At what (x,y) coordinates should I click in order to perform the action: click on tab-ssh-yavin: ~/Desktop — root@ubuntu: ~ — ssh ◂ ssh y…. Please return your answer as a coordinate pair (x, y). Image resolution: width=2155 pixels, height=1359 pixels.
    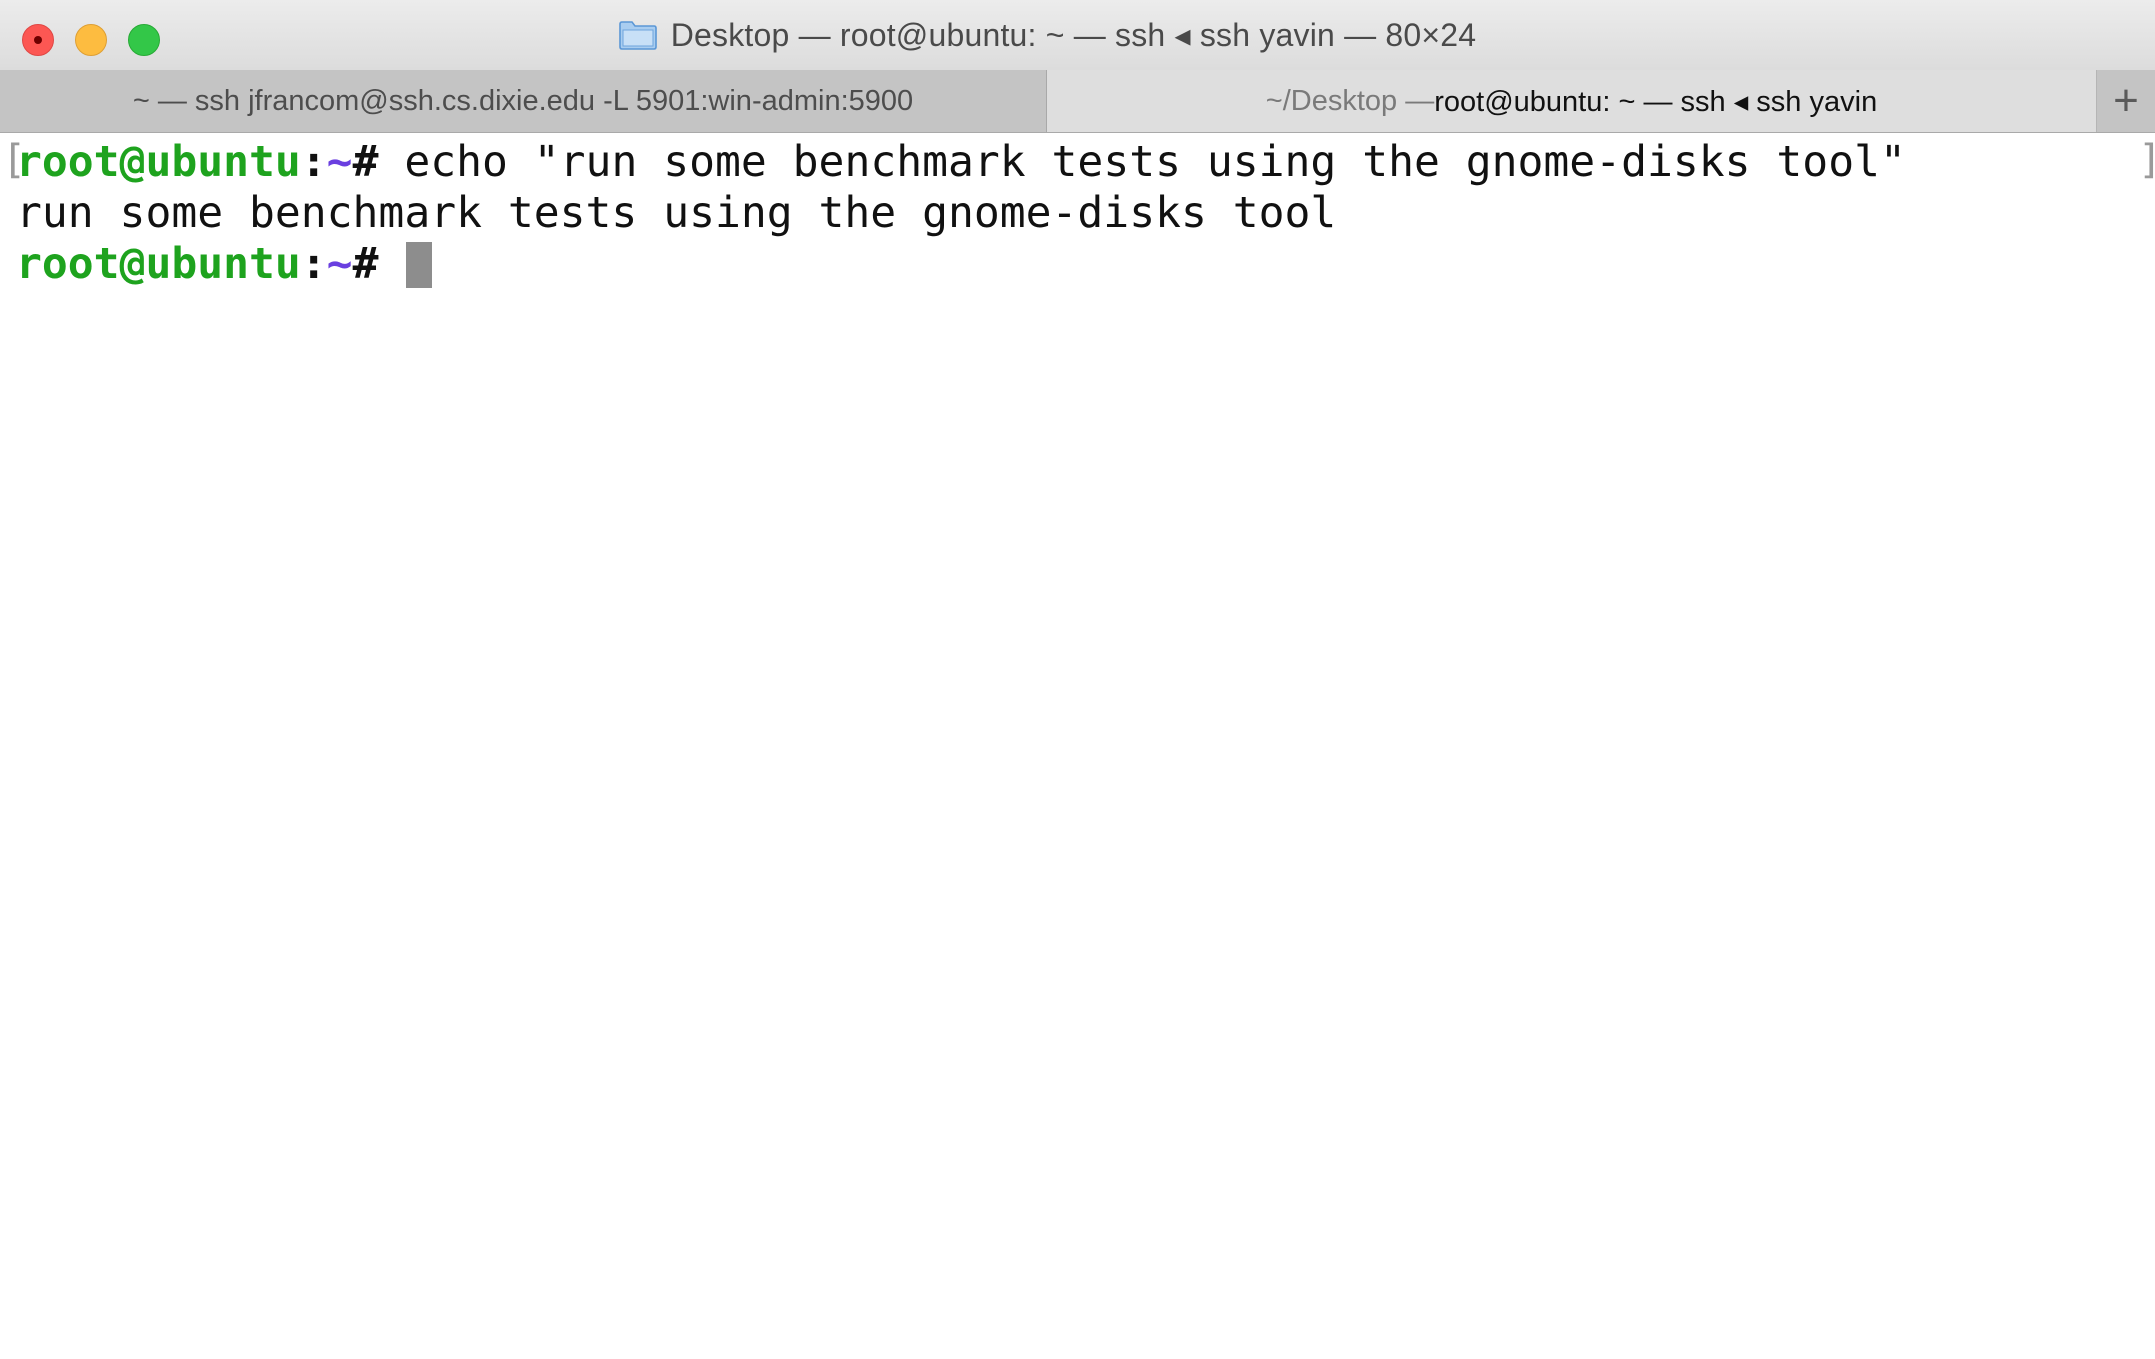
    Looking at the image, I should click on (1572, 101).